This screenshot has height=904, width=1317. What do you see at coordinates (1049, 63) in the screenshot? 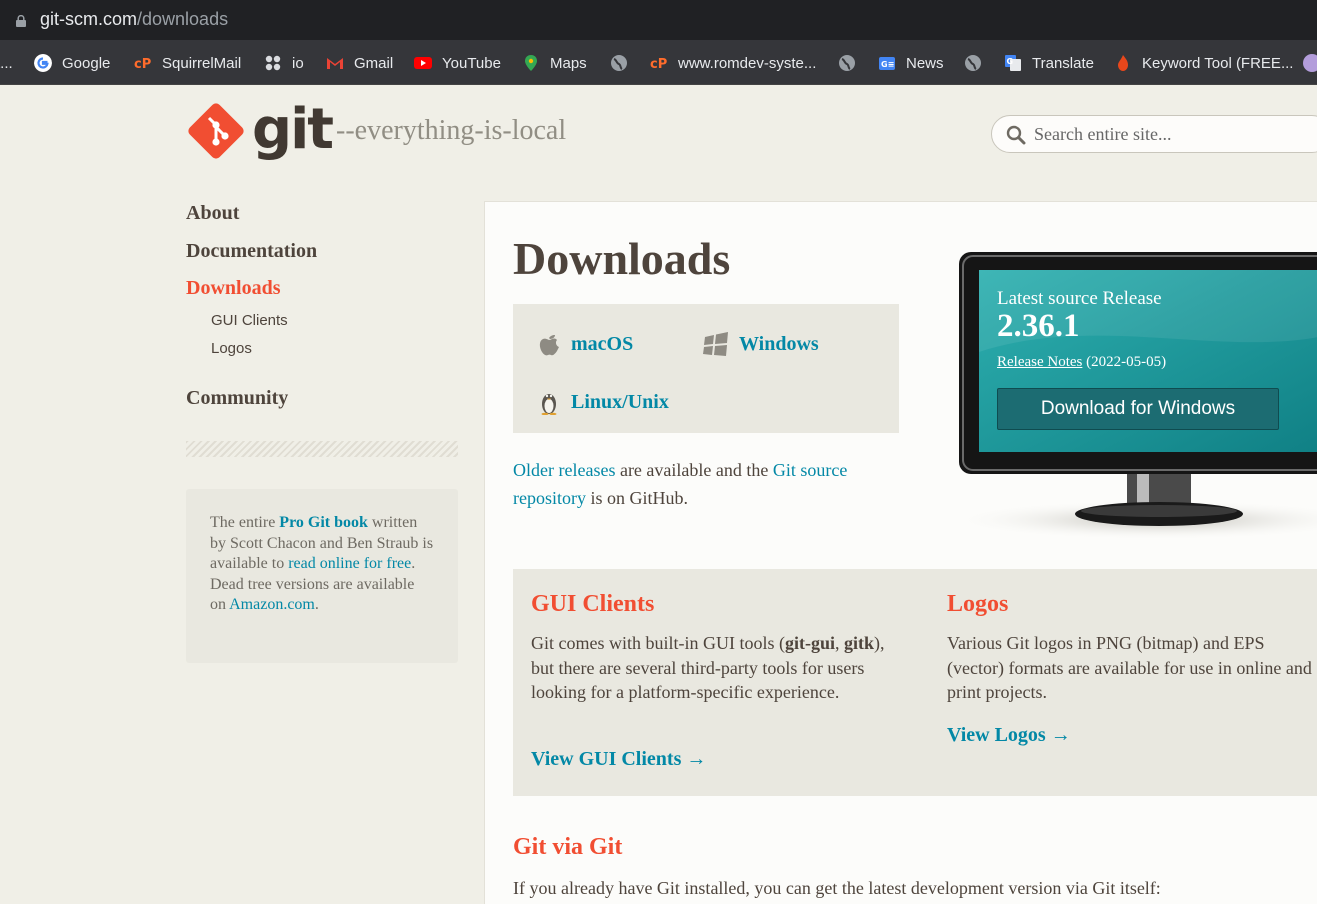
I see `bookmark-translate: G Translate` at bounding box center [1049, 63].